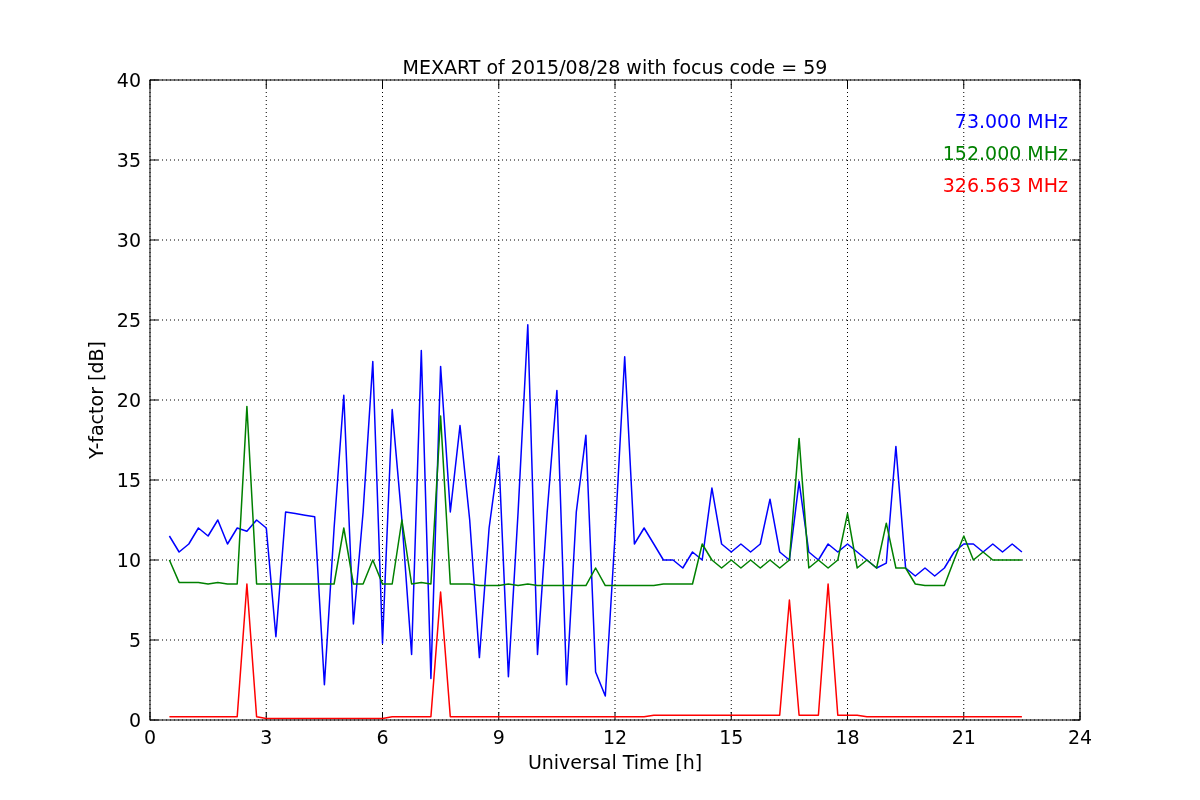  I want to click on y-axis-label: Y-factor [dB], so click(96, 400).